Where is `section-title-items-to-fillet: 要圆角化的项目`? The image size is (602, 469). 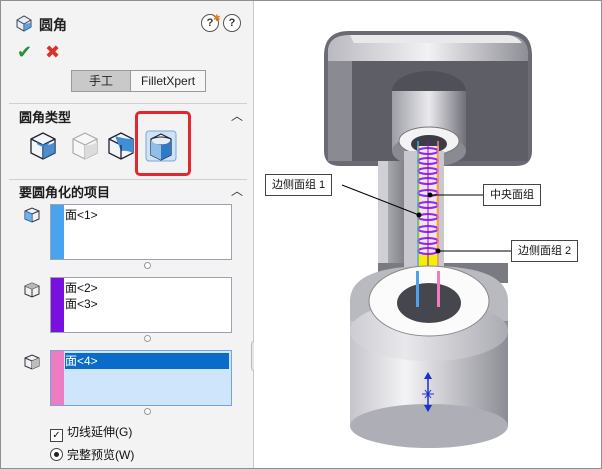
section-title-items-to-fillet: 要圆角化的项目 is located at coordinates (65, 192).